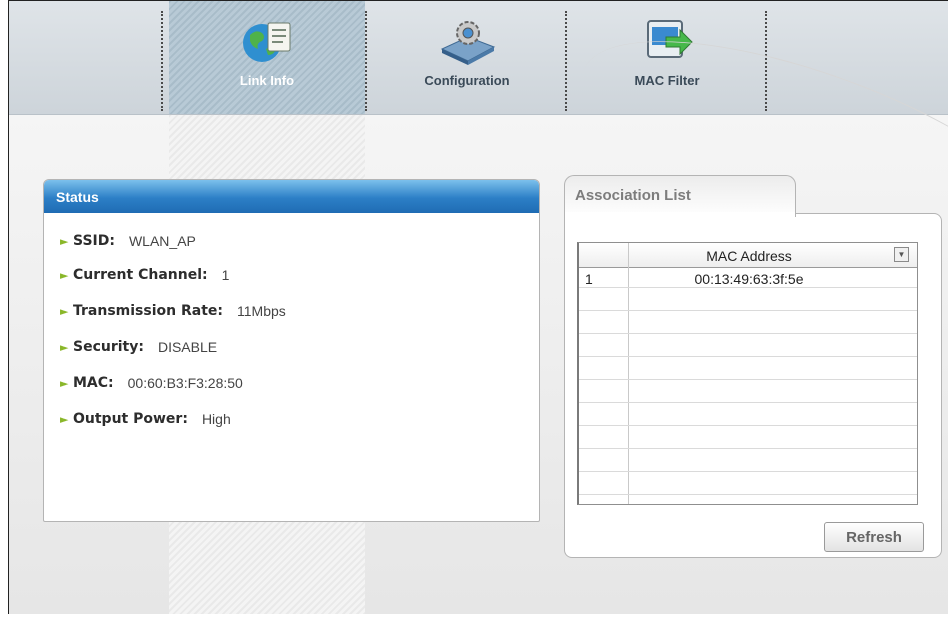 The image size is (948, 617). Describe the element at coordinates (468, 43) in the screenshot. I see `gear-device-icon` at that location.